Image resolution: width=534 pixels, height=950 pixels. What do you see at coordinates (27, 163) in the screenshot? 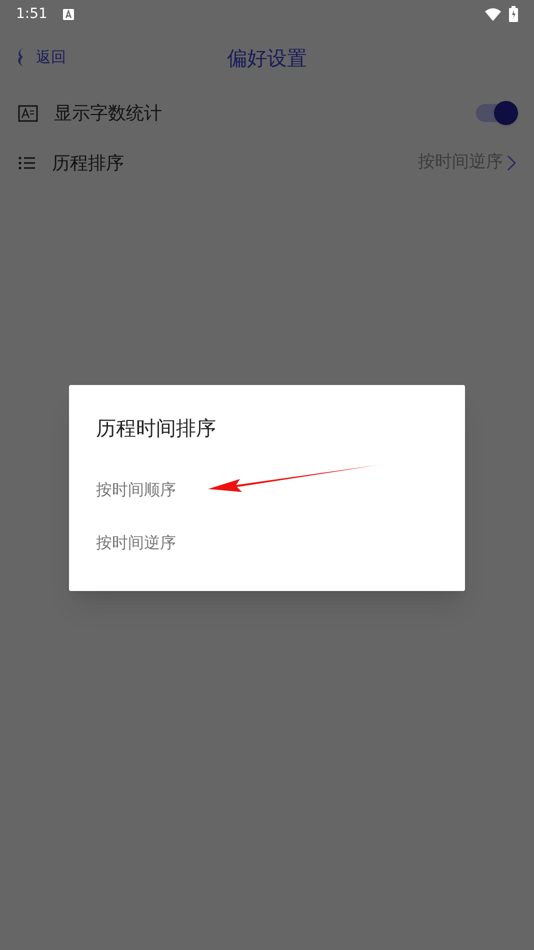
I see `list-icon` at bounding box center [27, 163].